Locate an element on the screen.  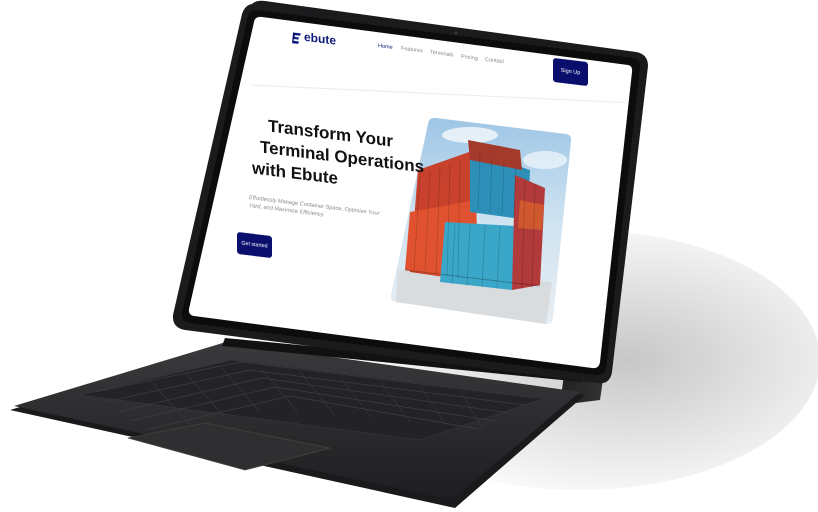
get-started-button: Get started is located at coordinates (254, 245).